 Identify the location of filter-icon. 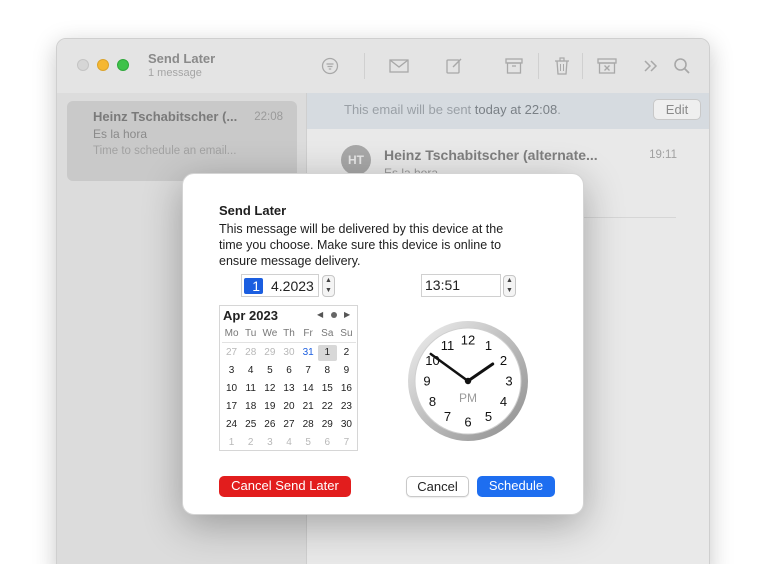
(330, 66).